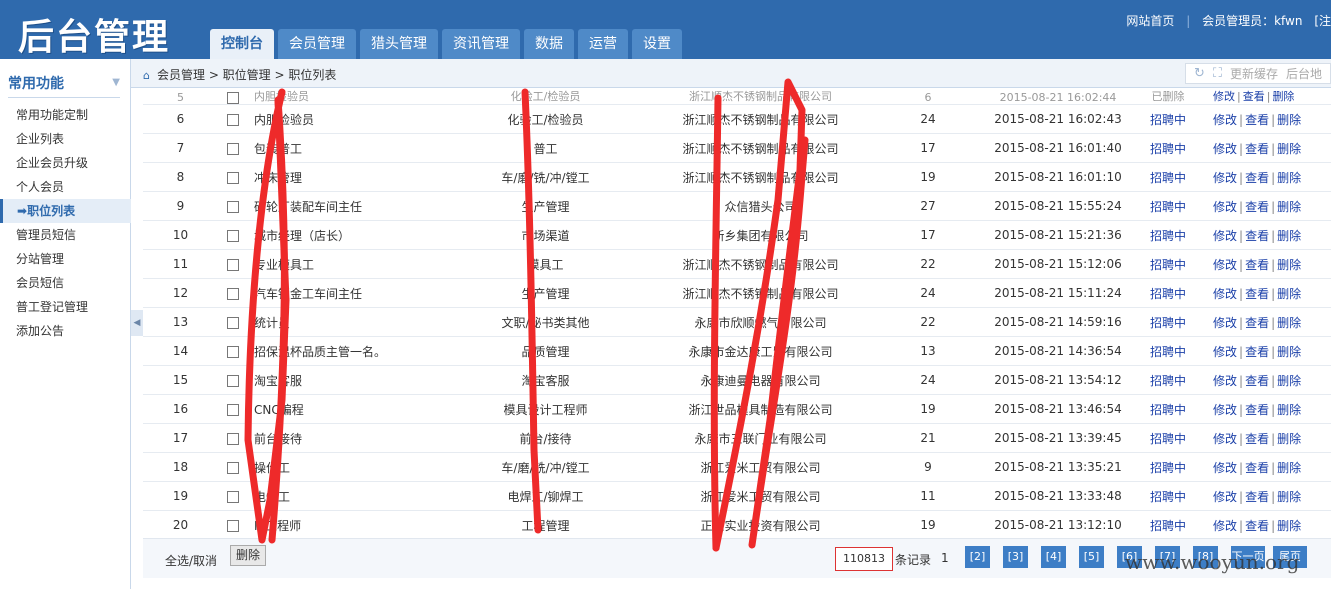 Image resolution: width=1331 pixels, height=589 pixels. What do you see at coordinates (1254, 73) in the screenshot?
I see `refresh-cache-button: 更新缓存` at bounding box center [1254, 73].